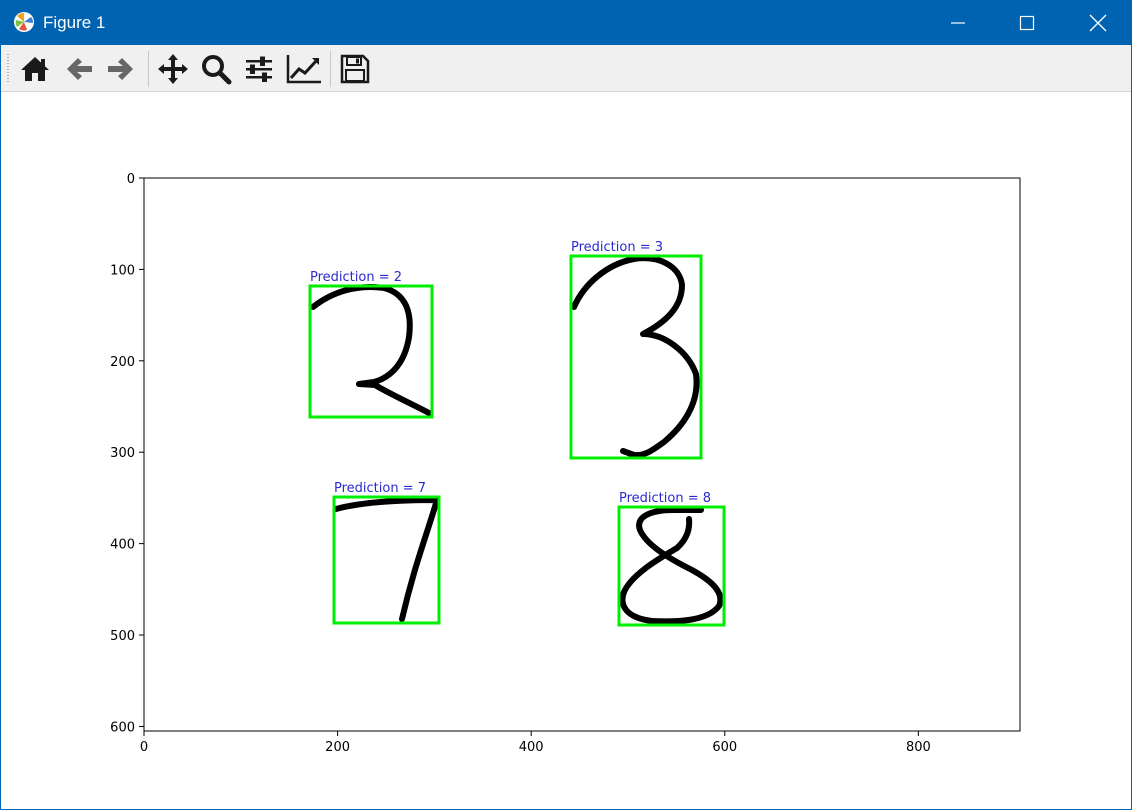 Image resolution: width=1132 pixels, height=810 pixels. I want to click on maximize-icon, so click(1027, 23).